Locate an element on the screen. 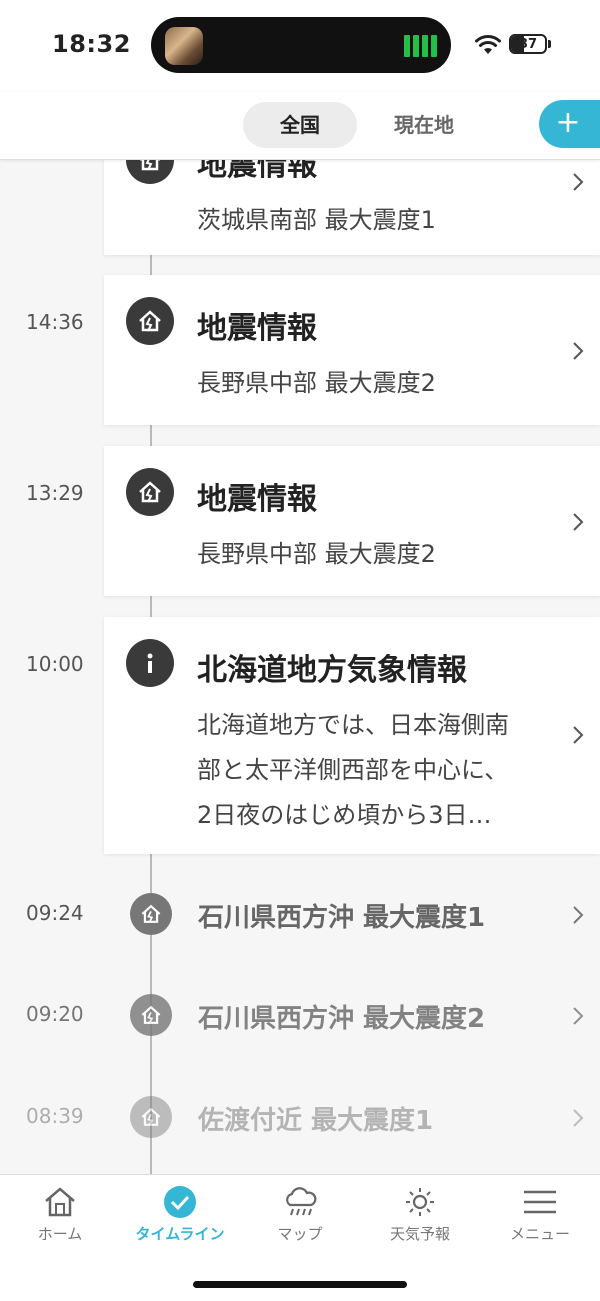 The image size is (600, 1301). timeline-time: 14:36 is located at coordinates (55, 322).